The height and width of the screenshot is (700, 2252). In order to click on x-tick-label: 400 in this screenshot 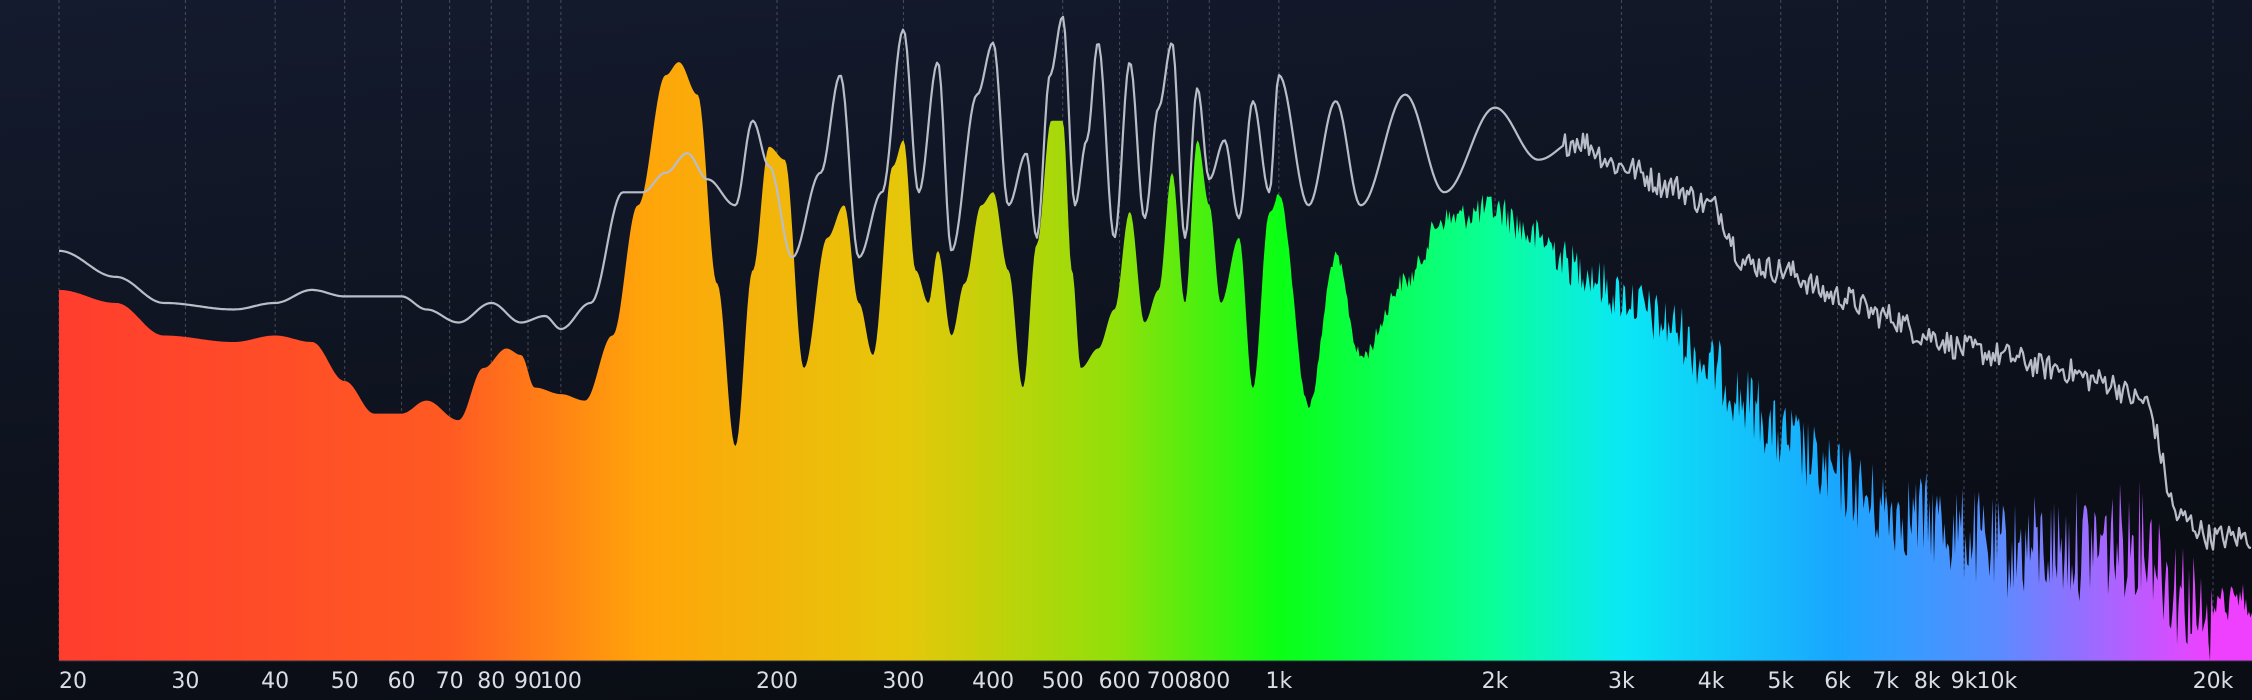, I will do `click(993, 681)`.